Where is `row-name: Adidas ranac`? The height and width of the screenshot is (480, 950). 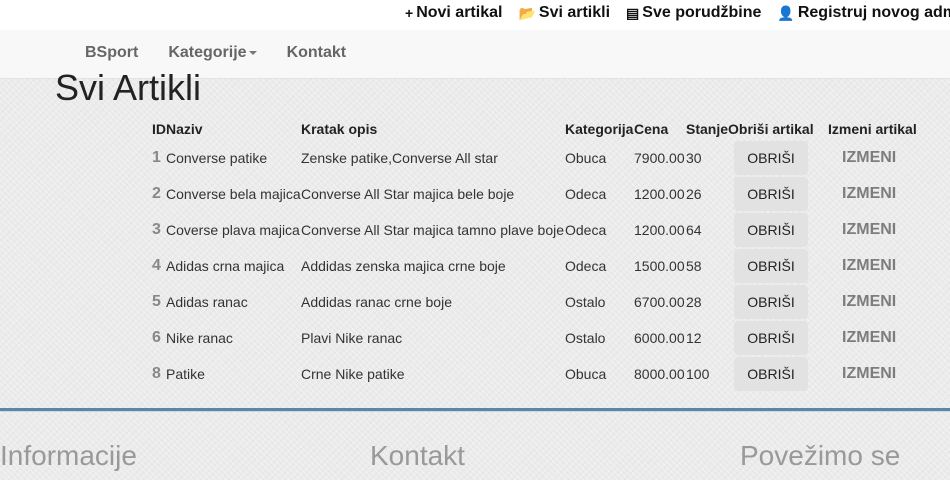 row-name: Adidas ranac is located at coordinates (207, 302).